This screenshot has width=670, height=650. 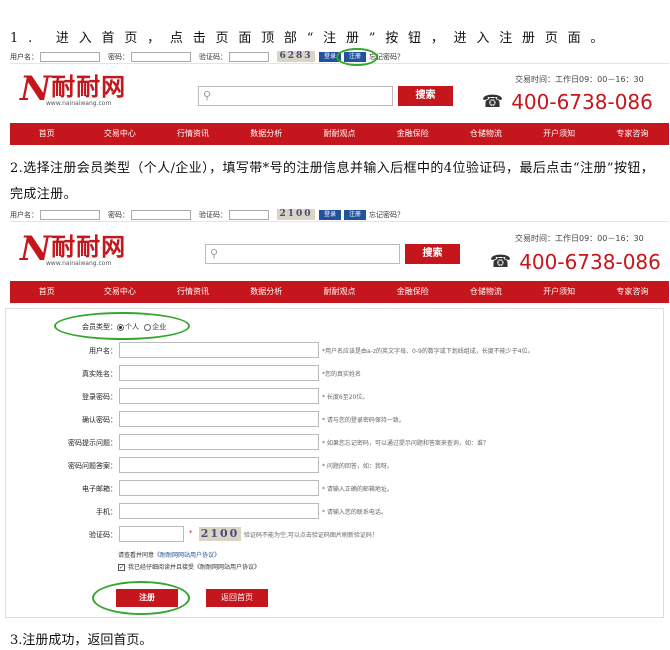 What do you see at coordinates (92, 466) in the screenshot?
I see `field-label: 密码问题答案：` at bounding box center [92, 466].